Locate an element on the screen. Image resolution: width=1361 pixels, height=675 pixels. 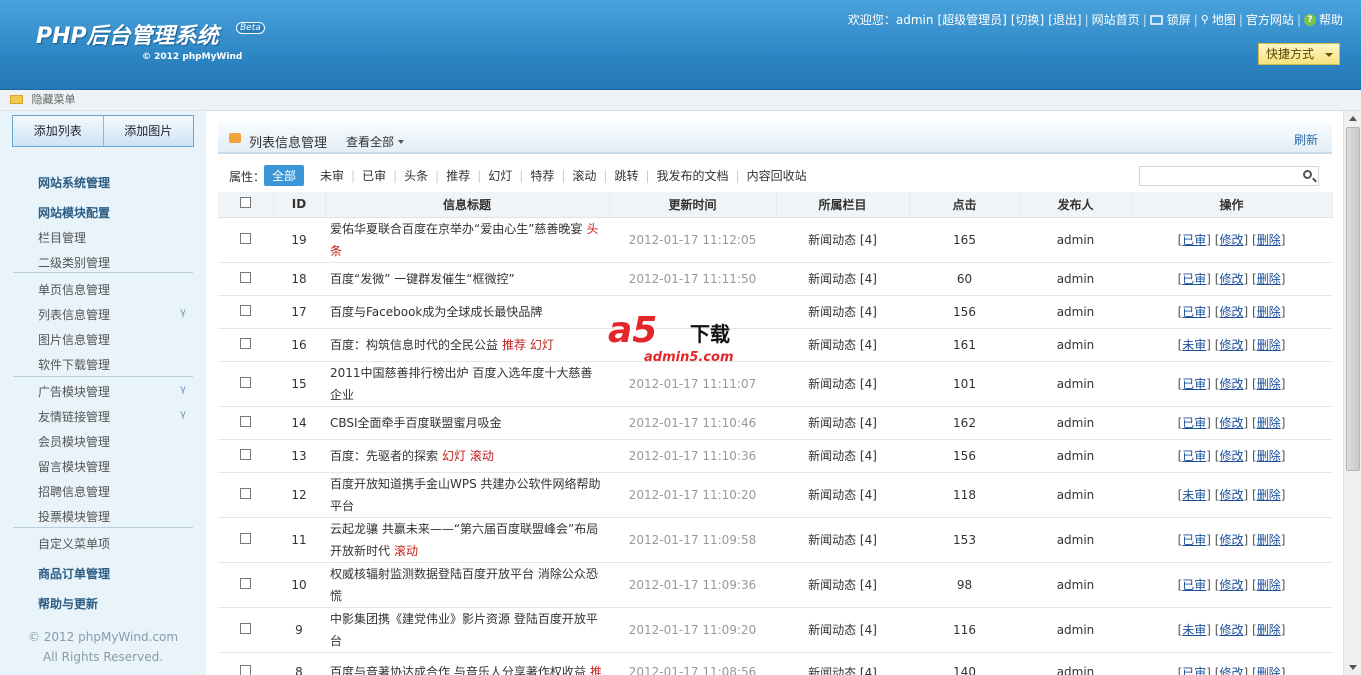
shortcut-dropdown: 快捷方式 is located at coordinates (1299, 54).